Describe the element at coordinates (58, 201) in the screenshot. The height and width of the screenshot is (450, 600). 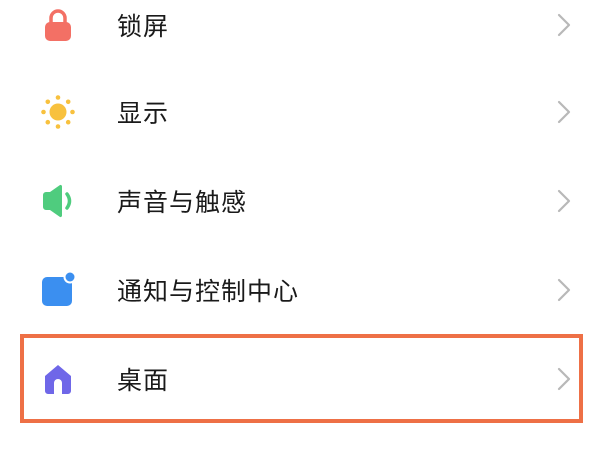
I see `speaker-icon` at that location.